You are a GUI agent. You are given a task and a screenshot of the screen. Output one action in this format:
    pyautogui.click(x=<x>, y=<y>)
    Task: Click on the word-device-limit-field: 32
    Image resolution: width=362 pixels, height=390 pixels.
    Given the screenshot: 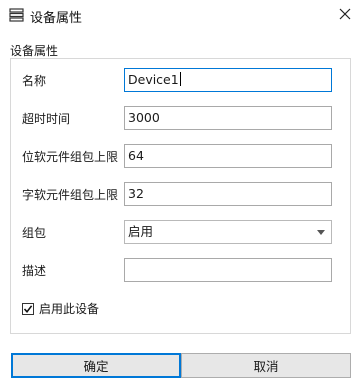 What is the action you would take?
    pyautogui.click(x=228, y=194)
    